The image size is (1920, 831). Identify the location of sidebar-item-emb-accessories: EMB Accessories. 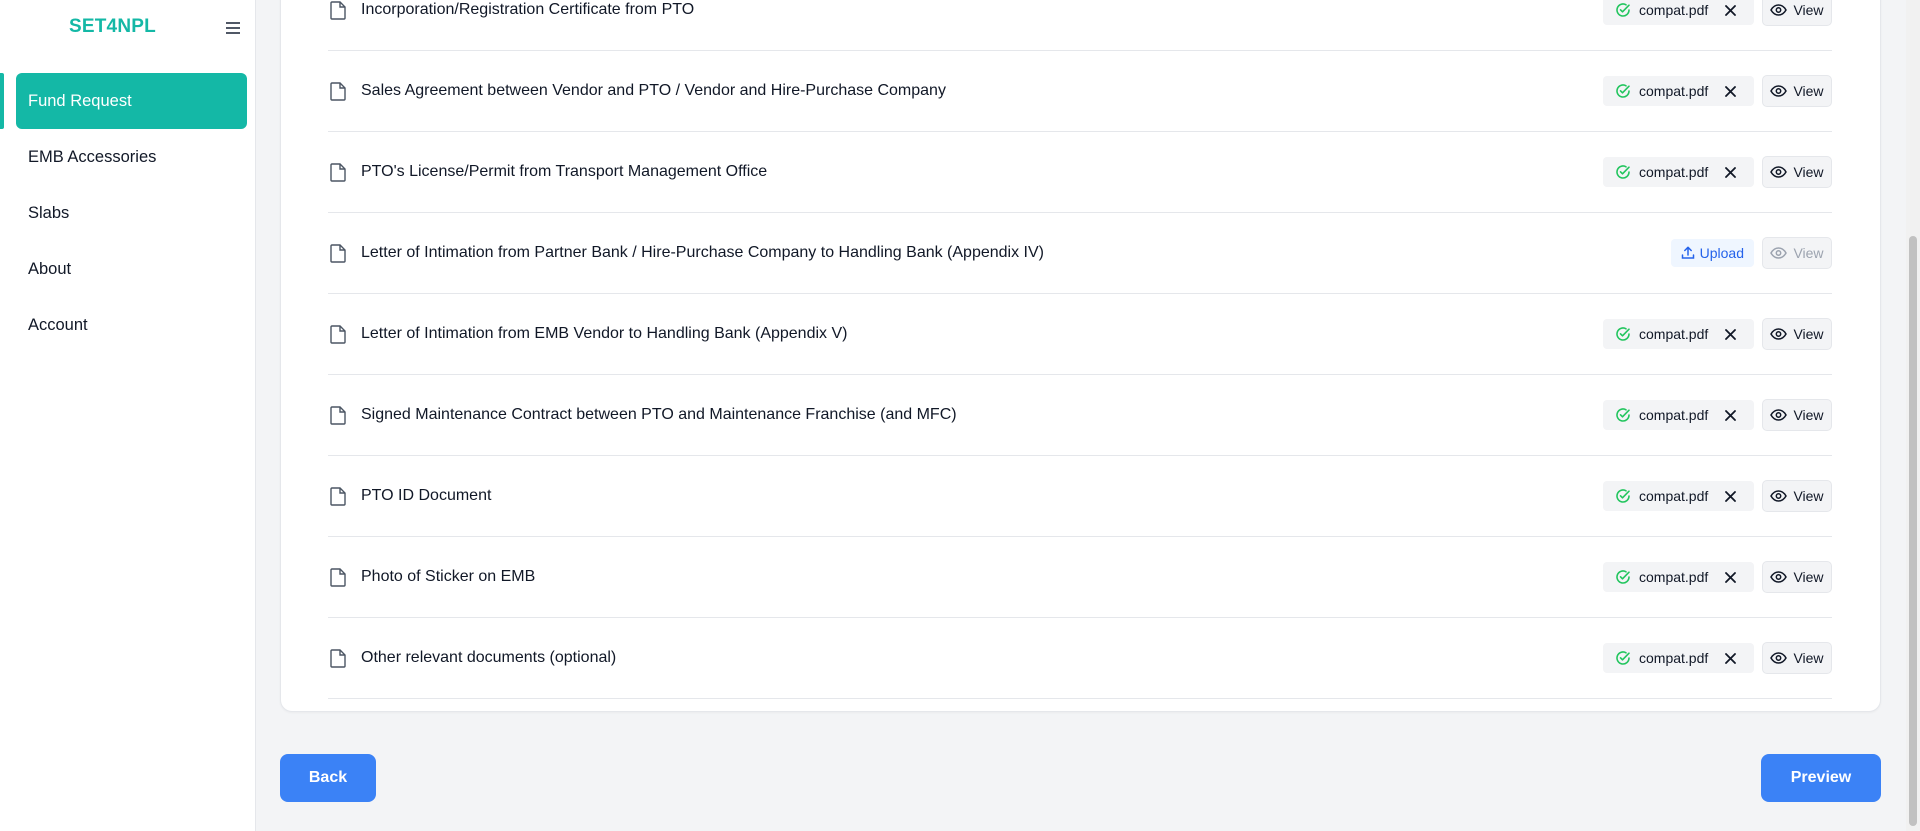
(128, 157).